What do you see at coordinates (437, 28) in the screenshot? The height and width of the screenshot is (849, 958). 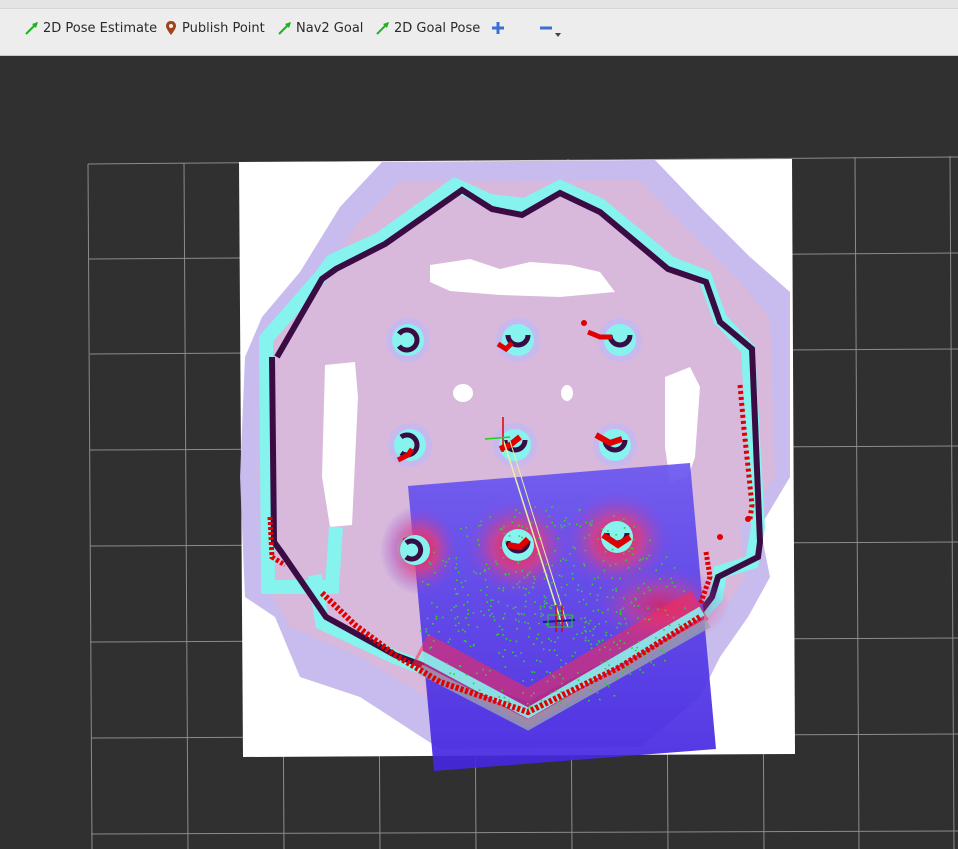 I see `tool-label: 2D Goal Pose` at bounding box center [437, 28].